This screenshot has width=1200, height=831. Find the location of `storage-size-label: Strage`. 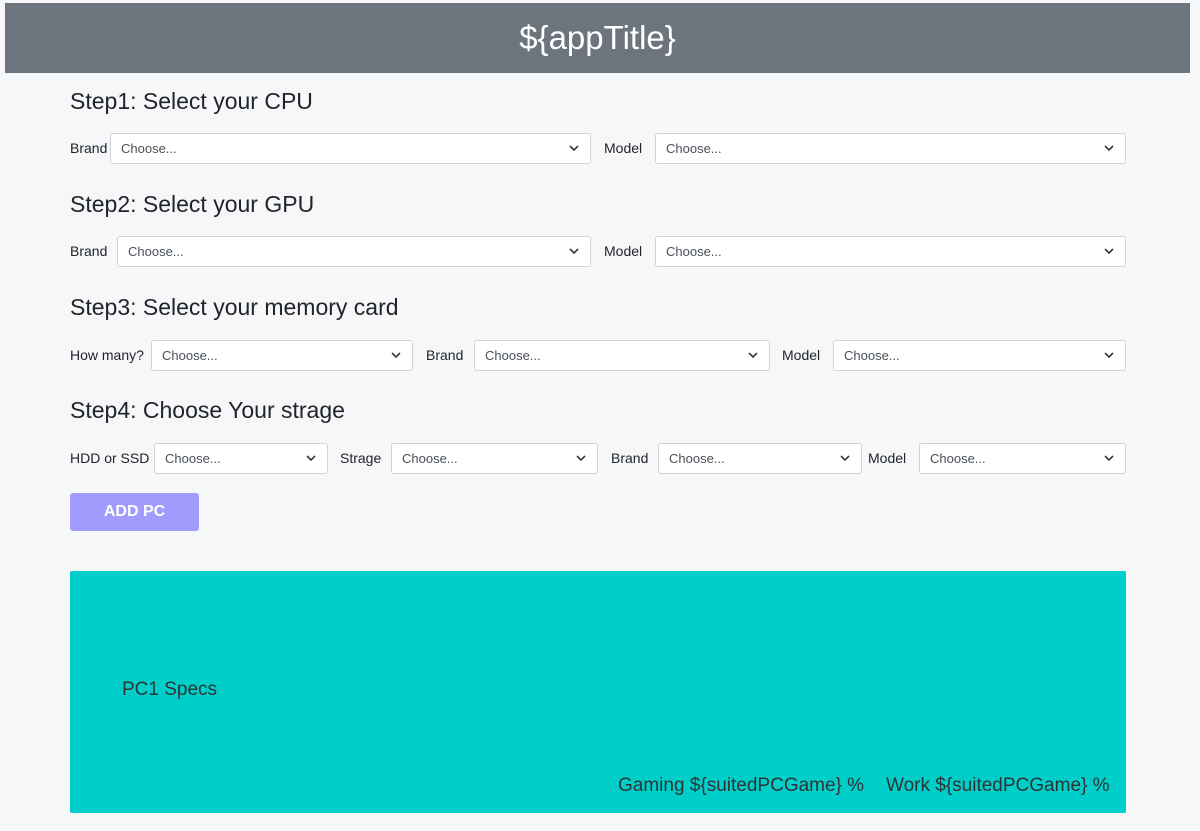

storage-size-label: Strage is located at coordinates (361, 458).